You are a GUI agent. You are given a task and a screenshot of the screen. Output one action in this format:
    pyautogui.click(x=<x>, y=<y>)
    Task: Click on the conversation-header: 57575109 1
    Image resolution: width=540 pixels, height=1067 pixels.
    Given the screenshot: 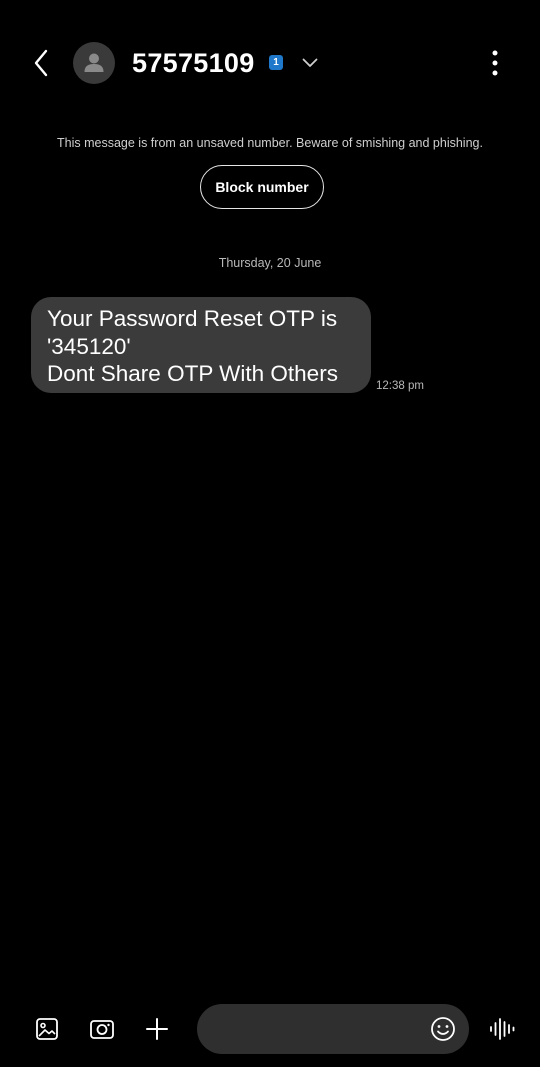 What is the action you would take?
    pyautogui.click(x=270, y=62)
    